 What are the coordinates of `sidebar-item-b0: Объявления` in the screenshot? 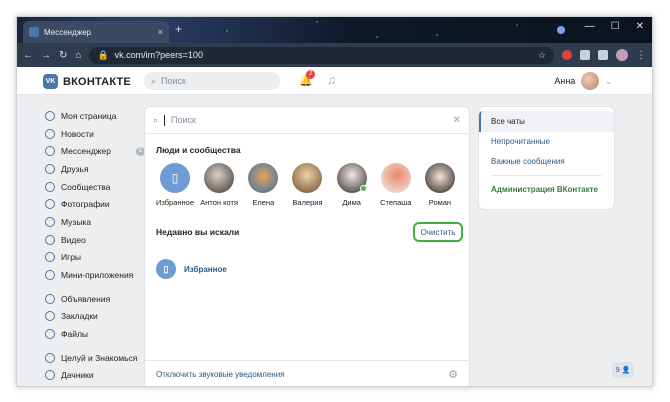 It's located at (95, 299).